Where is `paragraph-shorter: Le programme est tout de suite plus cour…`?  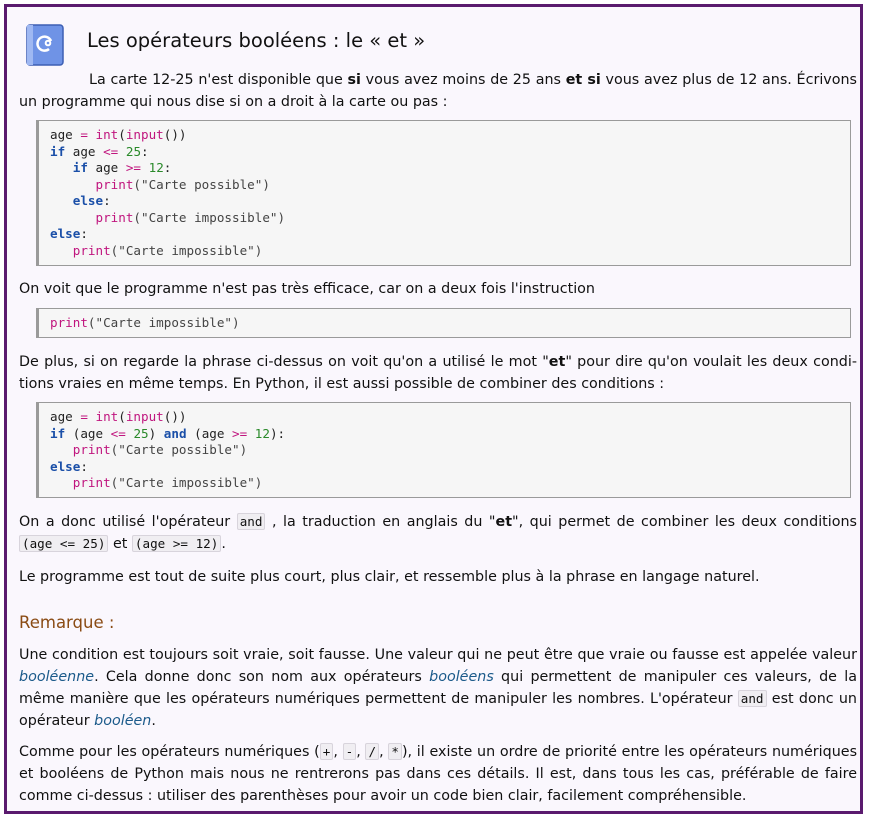 paragraph-shorter: Le programme est tout de suite plus cour… is located at coordinates (389, 577).